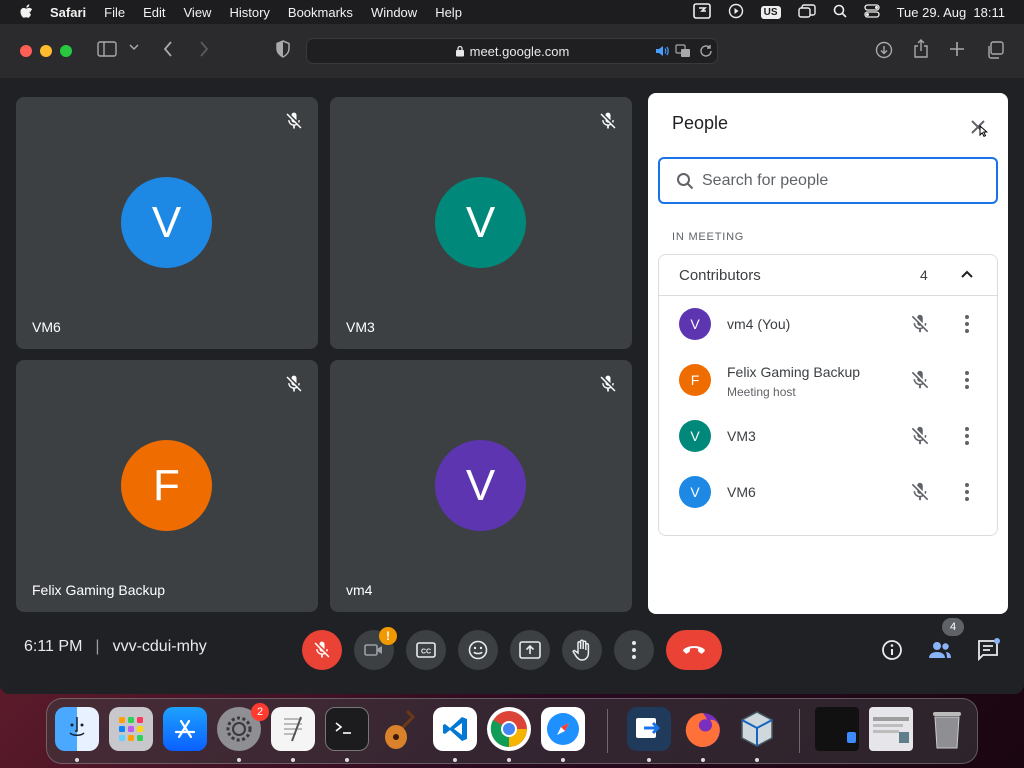  Describe the element at coordinates (260, 712) in the screenshot. I see `notification-badge: 2` at that location.